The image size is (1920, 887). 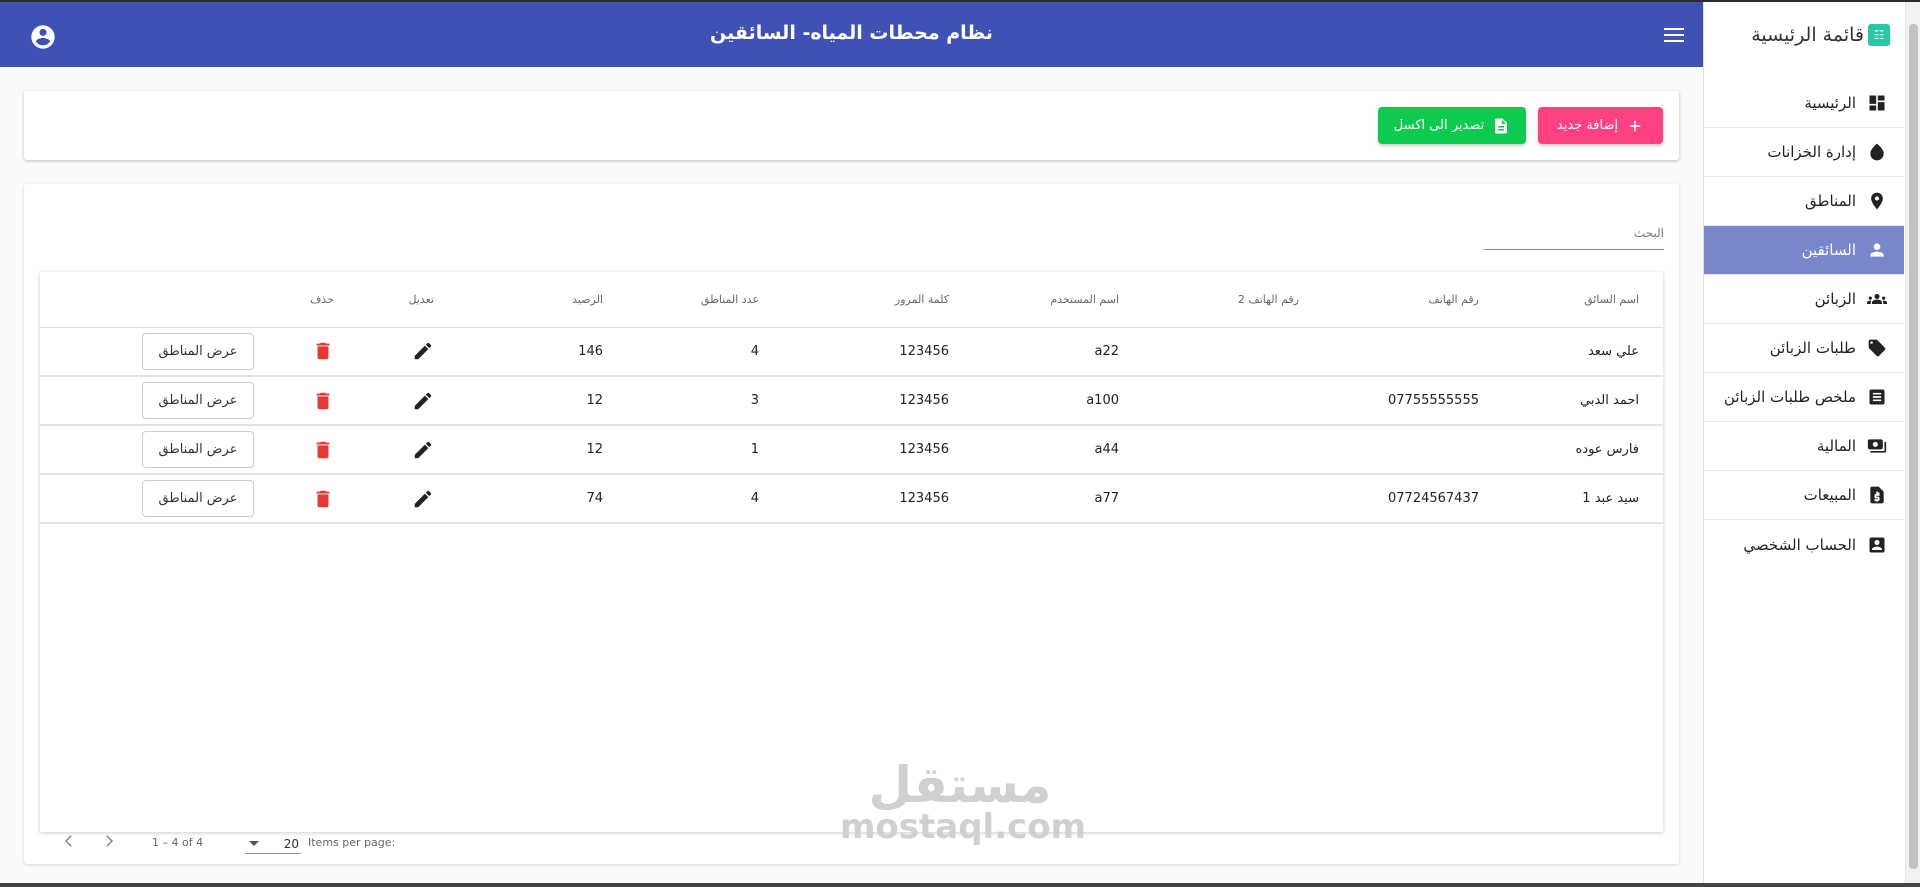 I want to click on chevron-left-icon, so click(x=69, y=841).